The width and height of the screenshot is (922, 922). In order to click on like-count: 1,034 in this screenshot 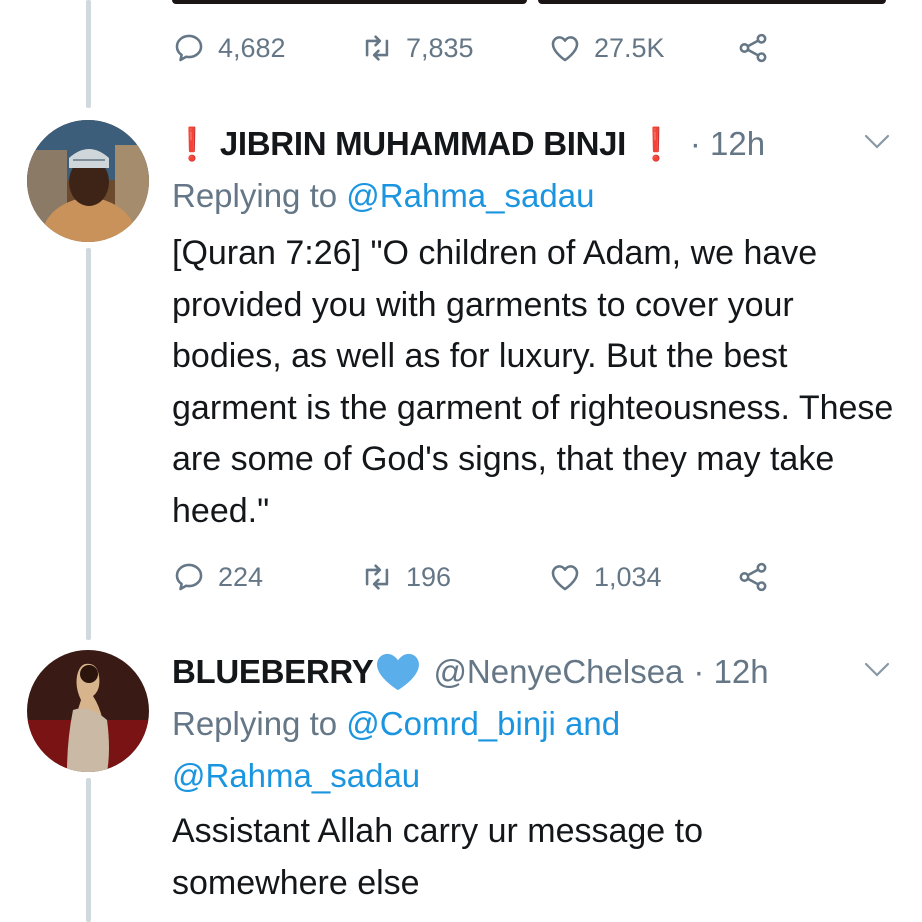, I will do `click(628, 576)`.